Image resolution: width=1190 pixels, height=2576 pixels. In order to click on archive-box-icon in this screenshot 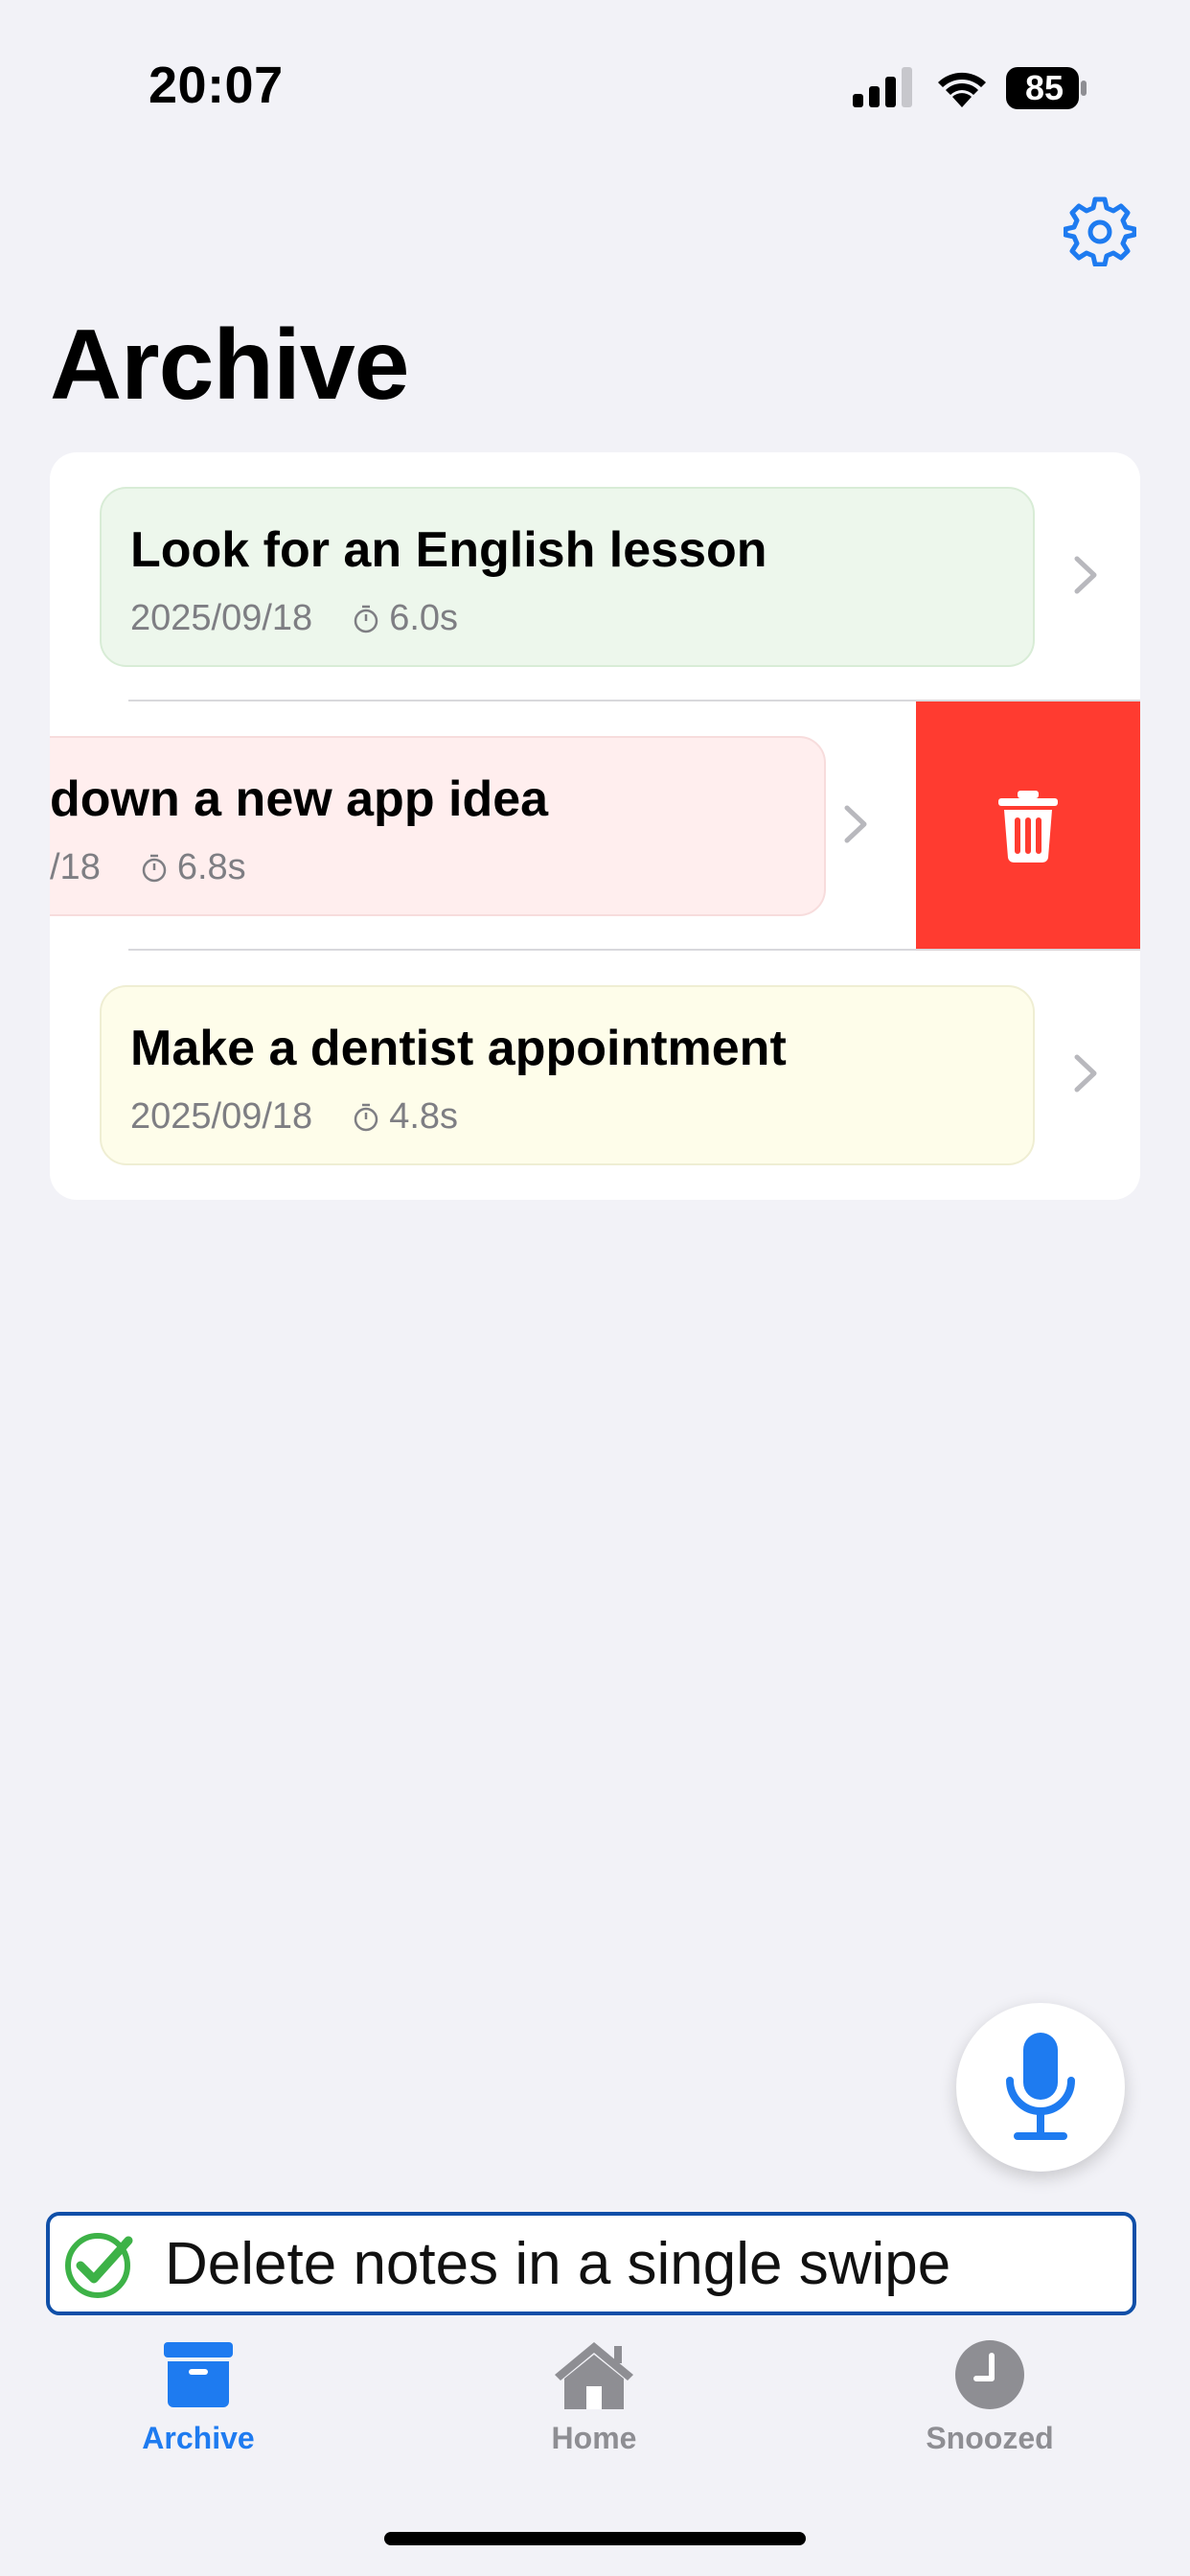, I will do `click(199, 2374)`.